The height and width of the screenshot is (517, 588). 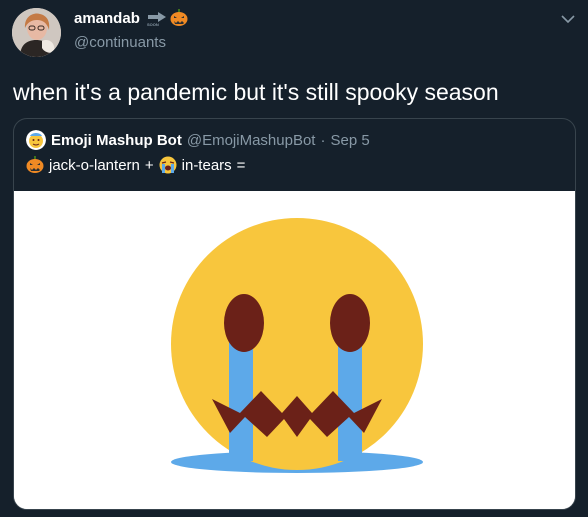 What do you see at coordinates (168, 165) in the screenshot?
I see `loudly-crying-face-emoji-icon` at bounding box center [168, 165].